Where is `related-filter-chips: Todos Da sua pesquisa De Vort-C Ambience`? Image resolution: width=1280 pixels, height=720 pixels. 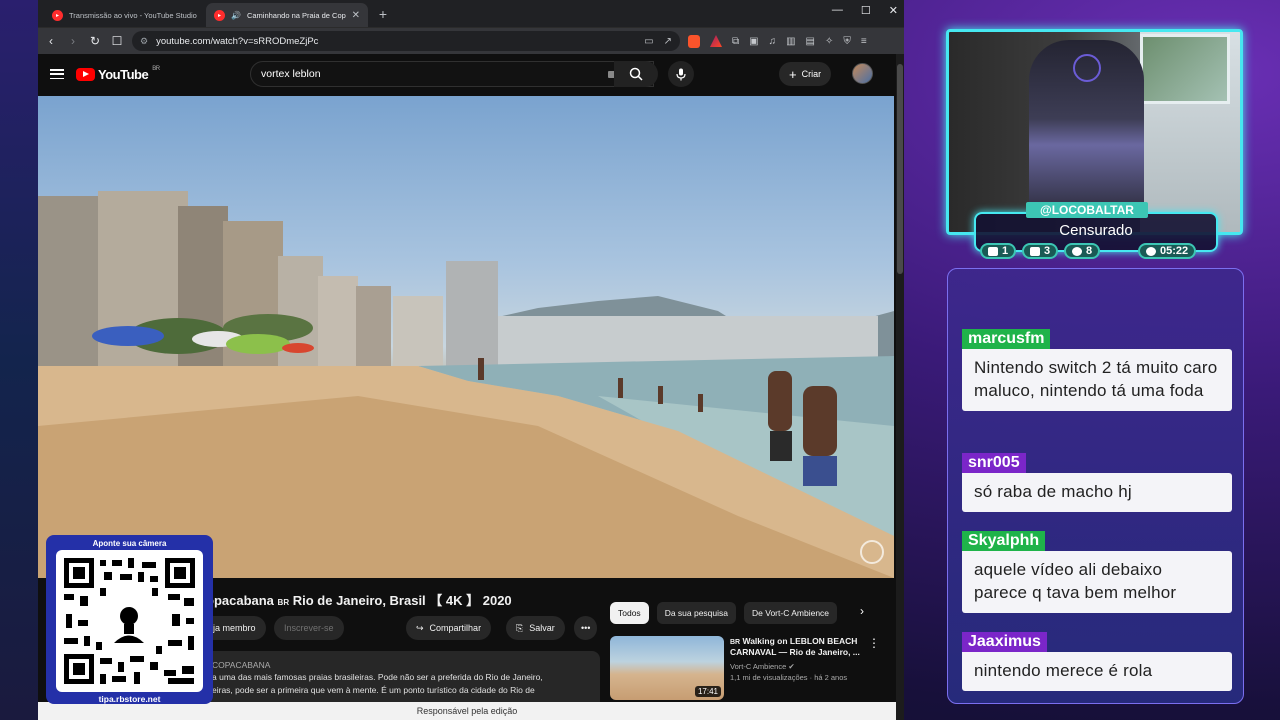
related-filter-chips: Todos Da sua pesquisa De Vort-C Ambience is located at coordinates (724, 613).